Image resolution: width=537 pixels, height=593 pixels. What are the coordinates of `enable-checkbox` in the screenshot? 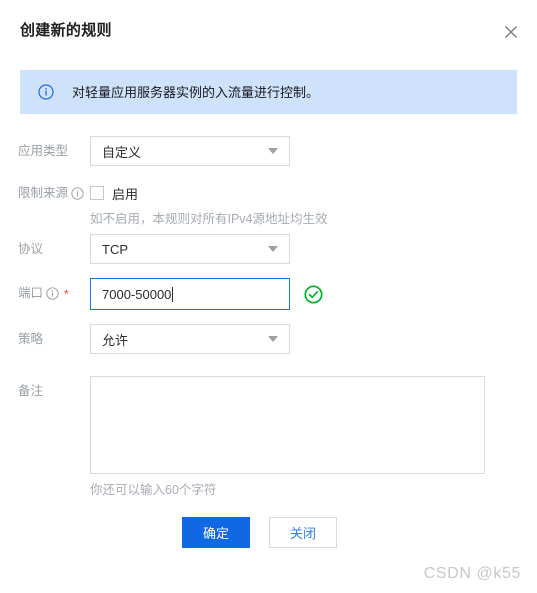 It's located at (97, 193).